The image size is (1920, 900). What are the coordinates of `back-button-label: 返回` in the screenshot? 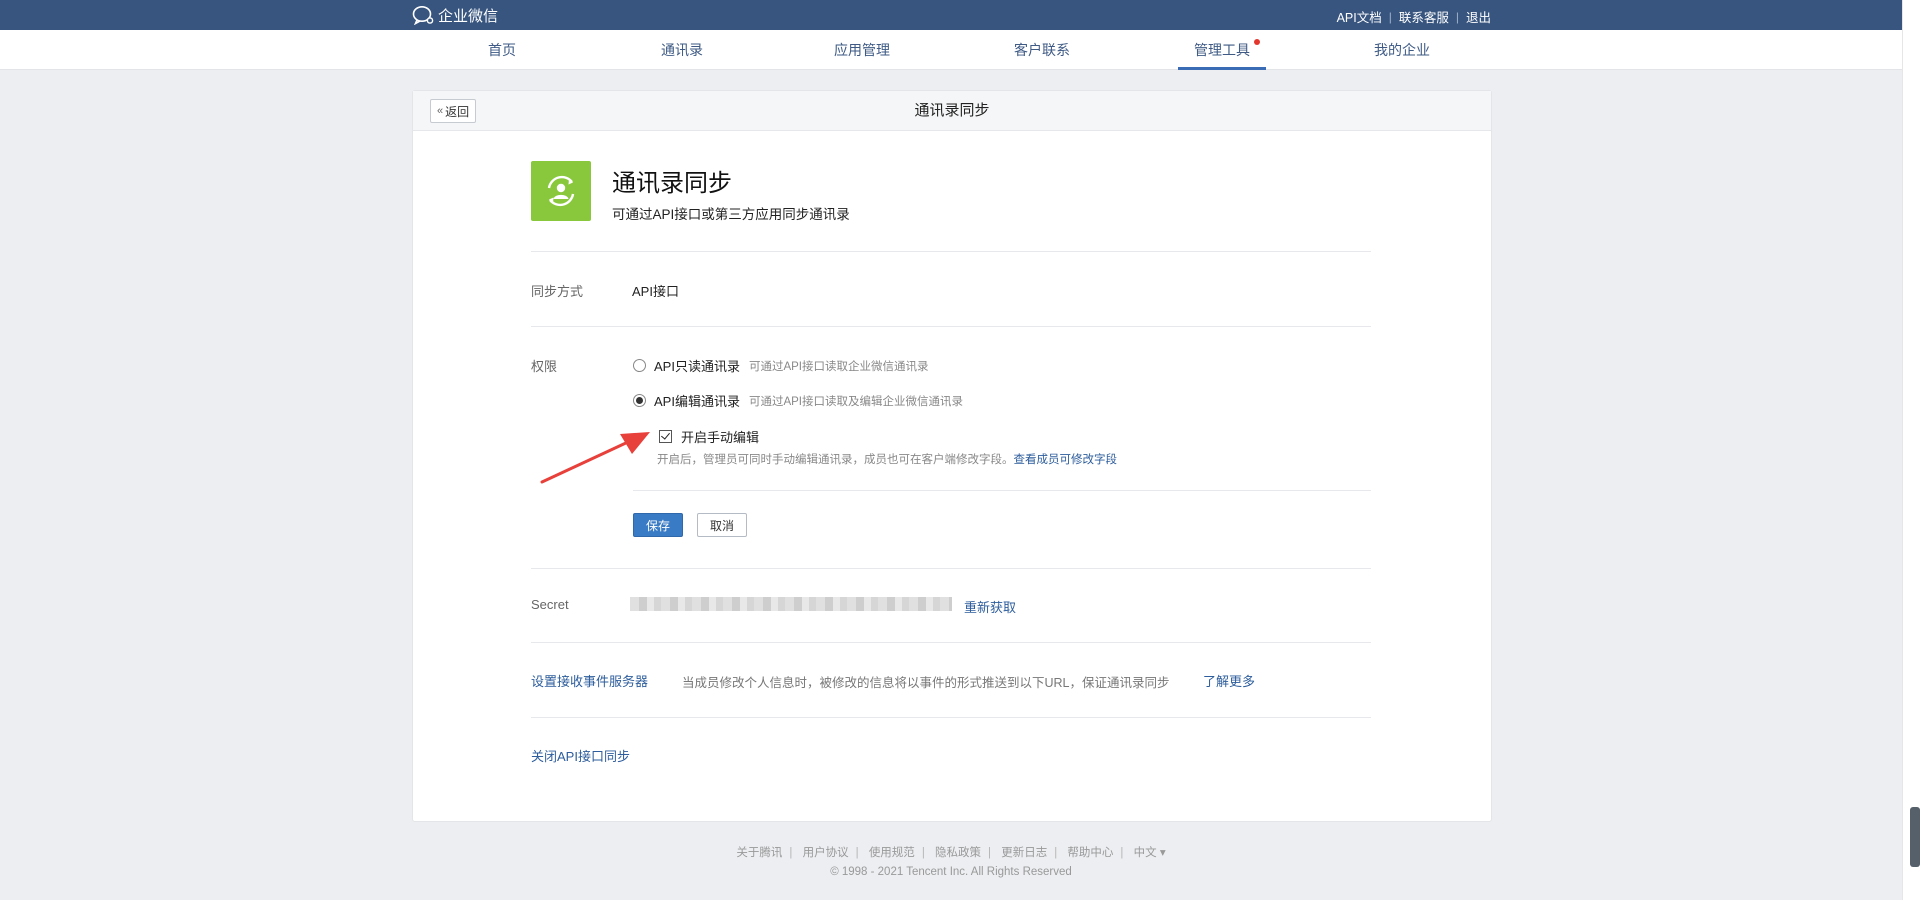 It's located at (457, 111).